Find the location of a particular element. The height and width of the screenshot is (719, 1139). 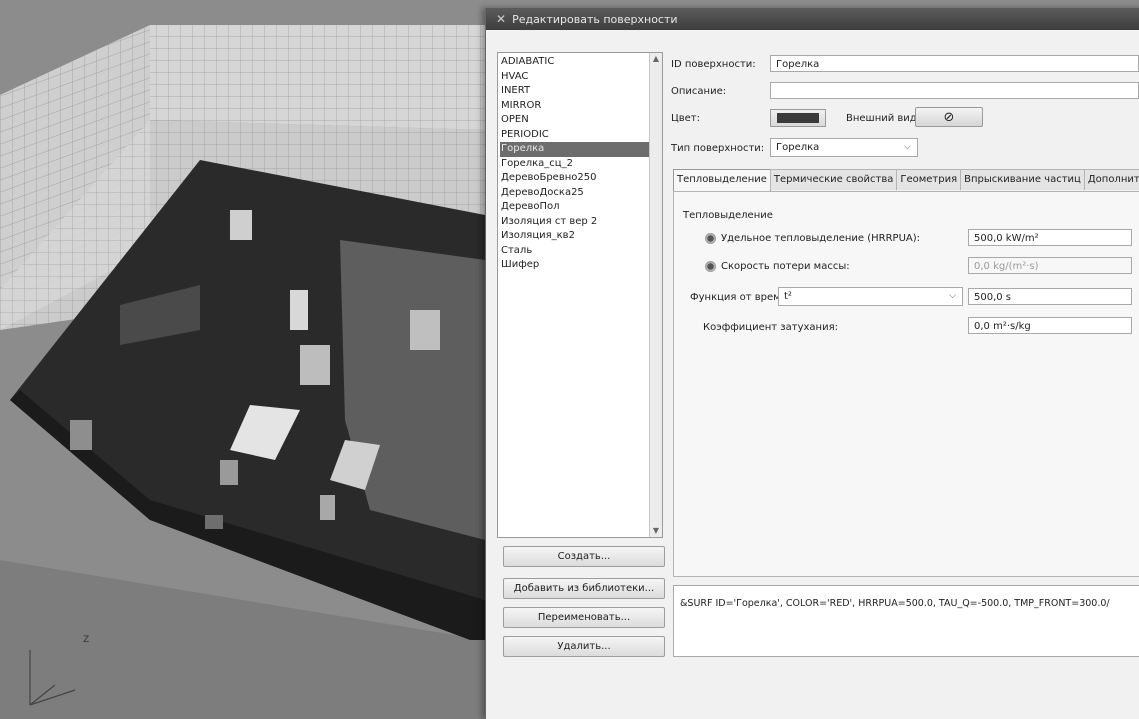

mass-loss-label: Скорость потери массы: is located at coordinates (785, 266).